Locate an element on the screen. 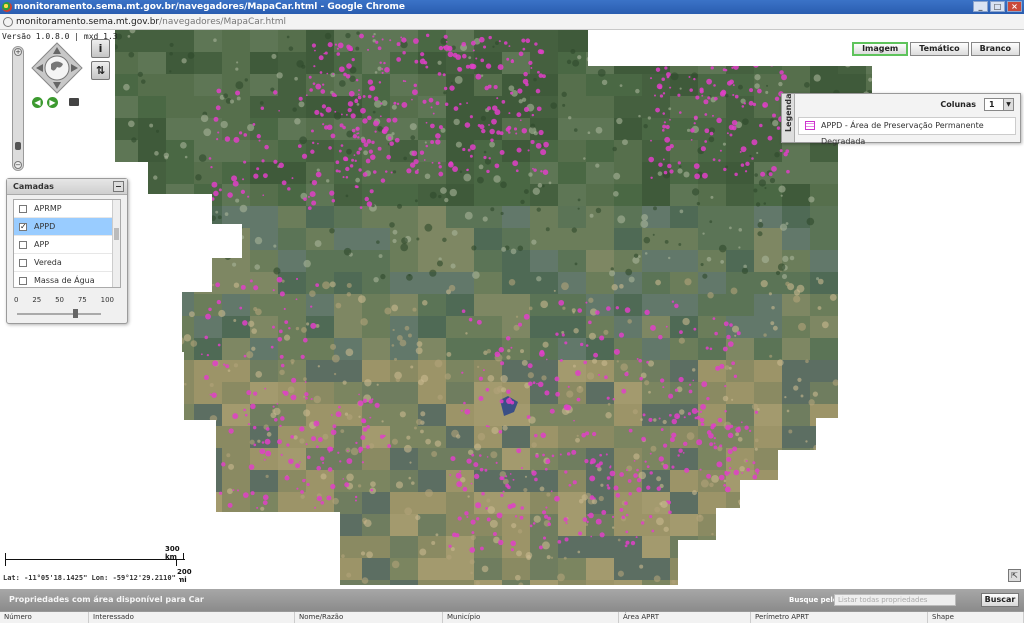 The height and width of the screenshot is (623, 1024). layer-list-scrollbar is located at coordinates (116, 243).